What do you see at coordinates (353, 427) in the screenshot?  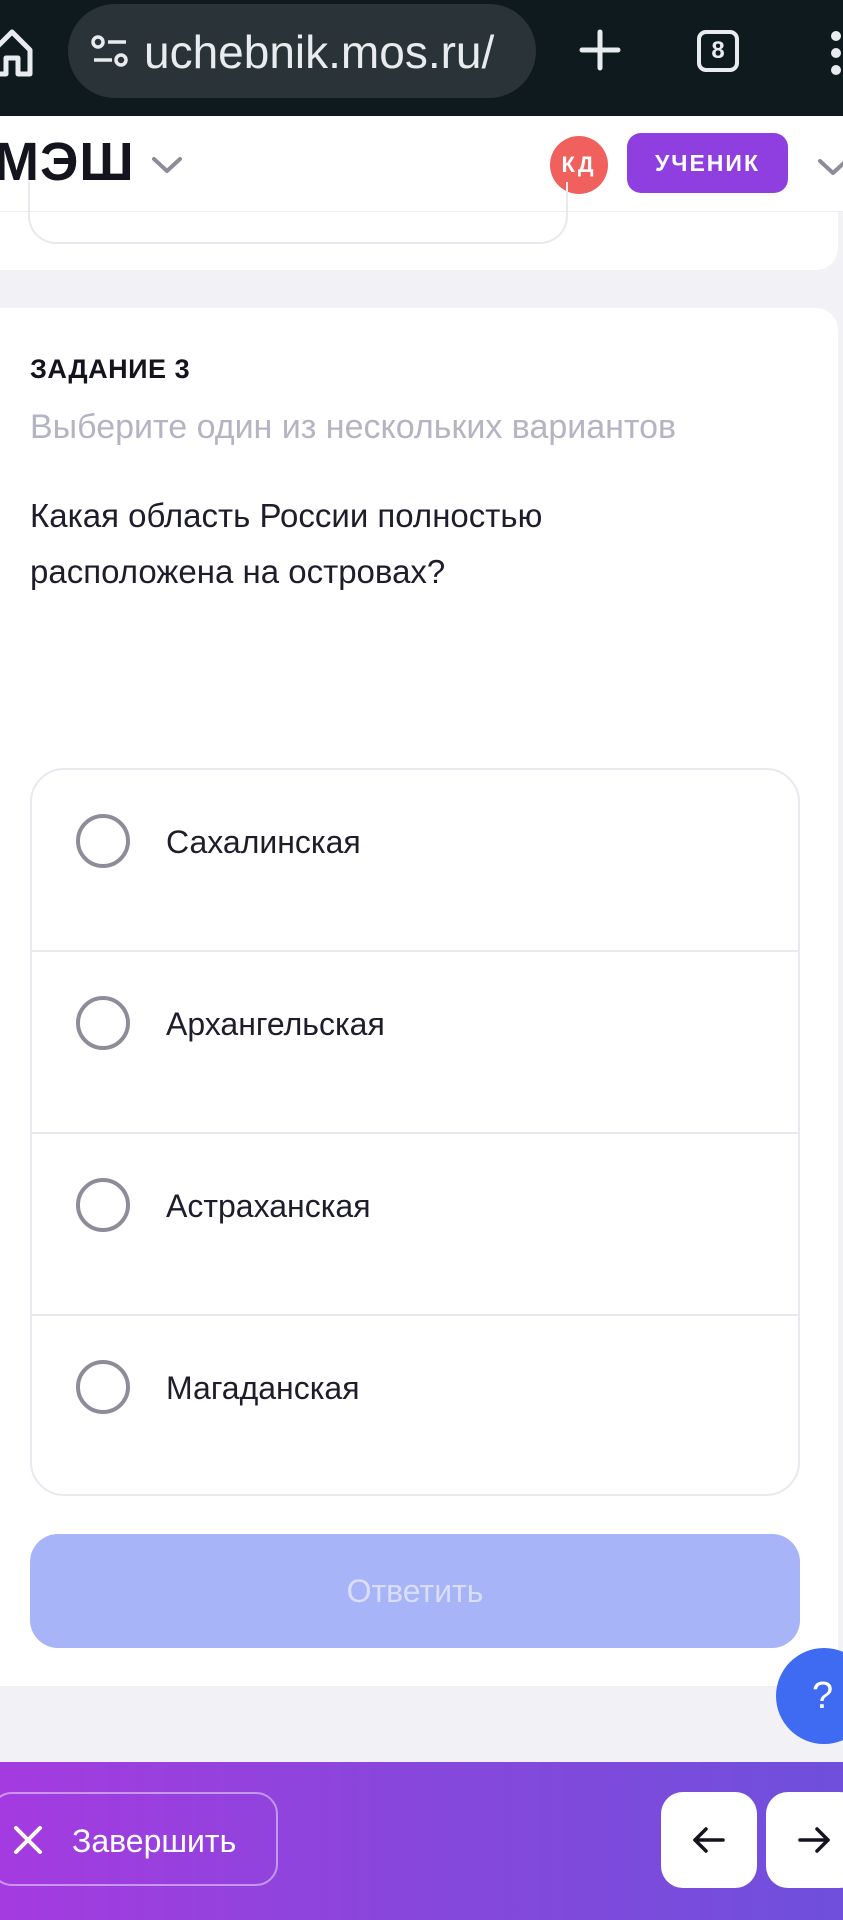 I see `task-hint: Выберите один из нескольких вариантов` at bounding box center [353, 427].